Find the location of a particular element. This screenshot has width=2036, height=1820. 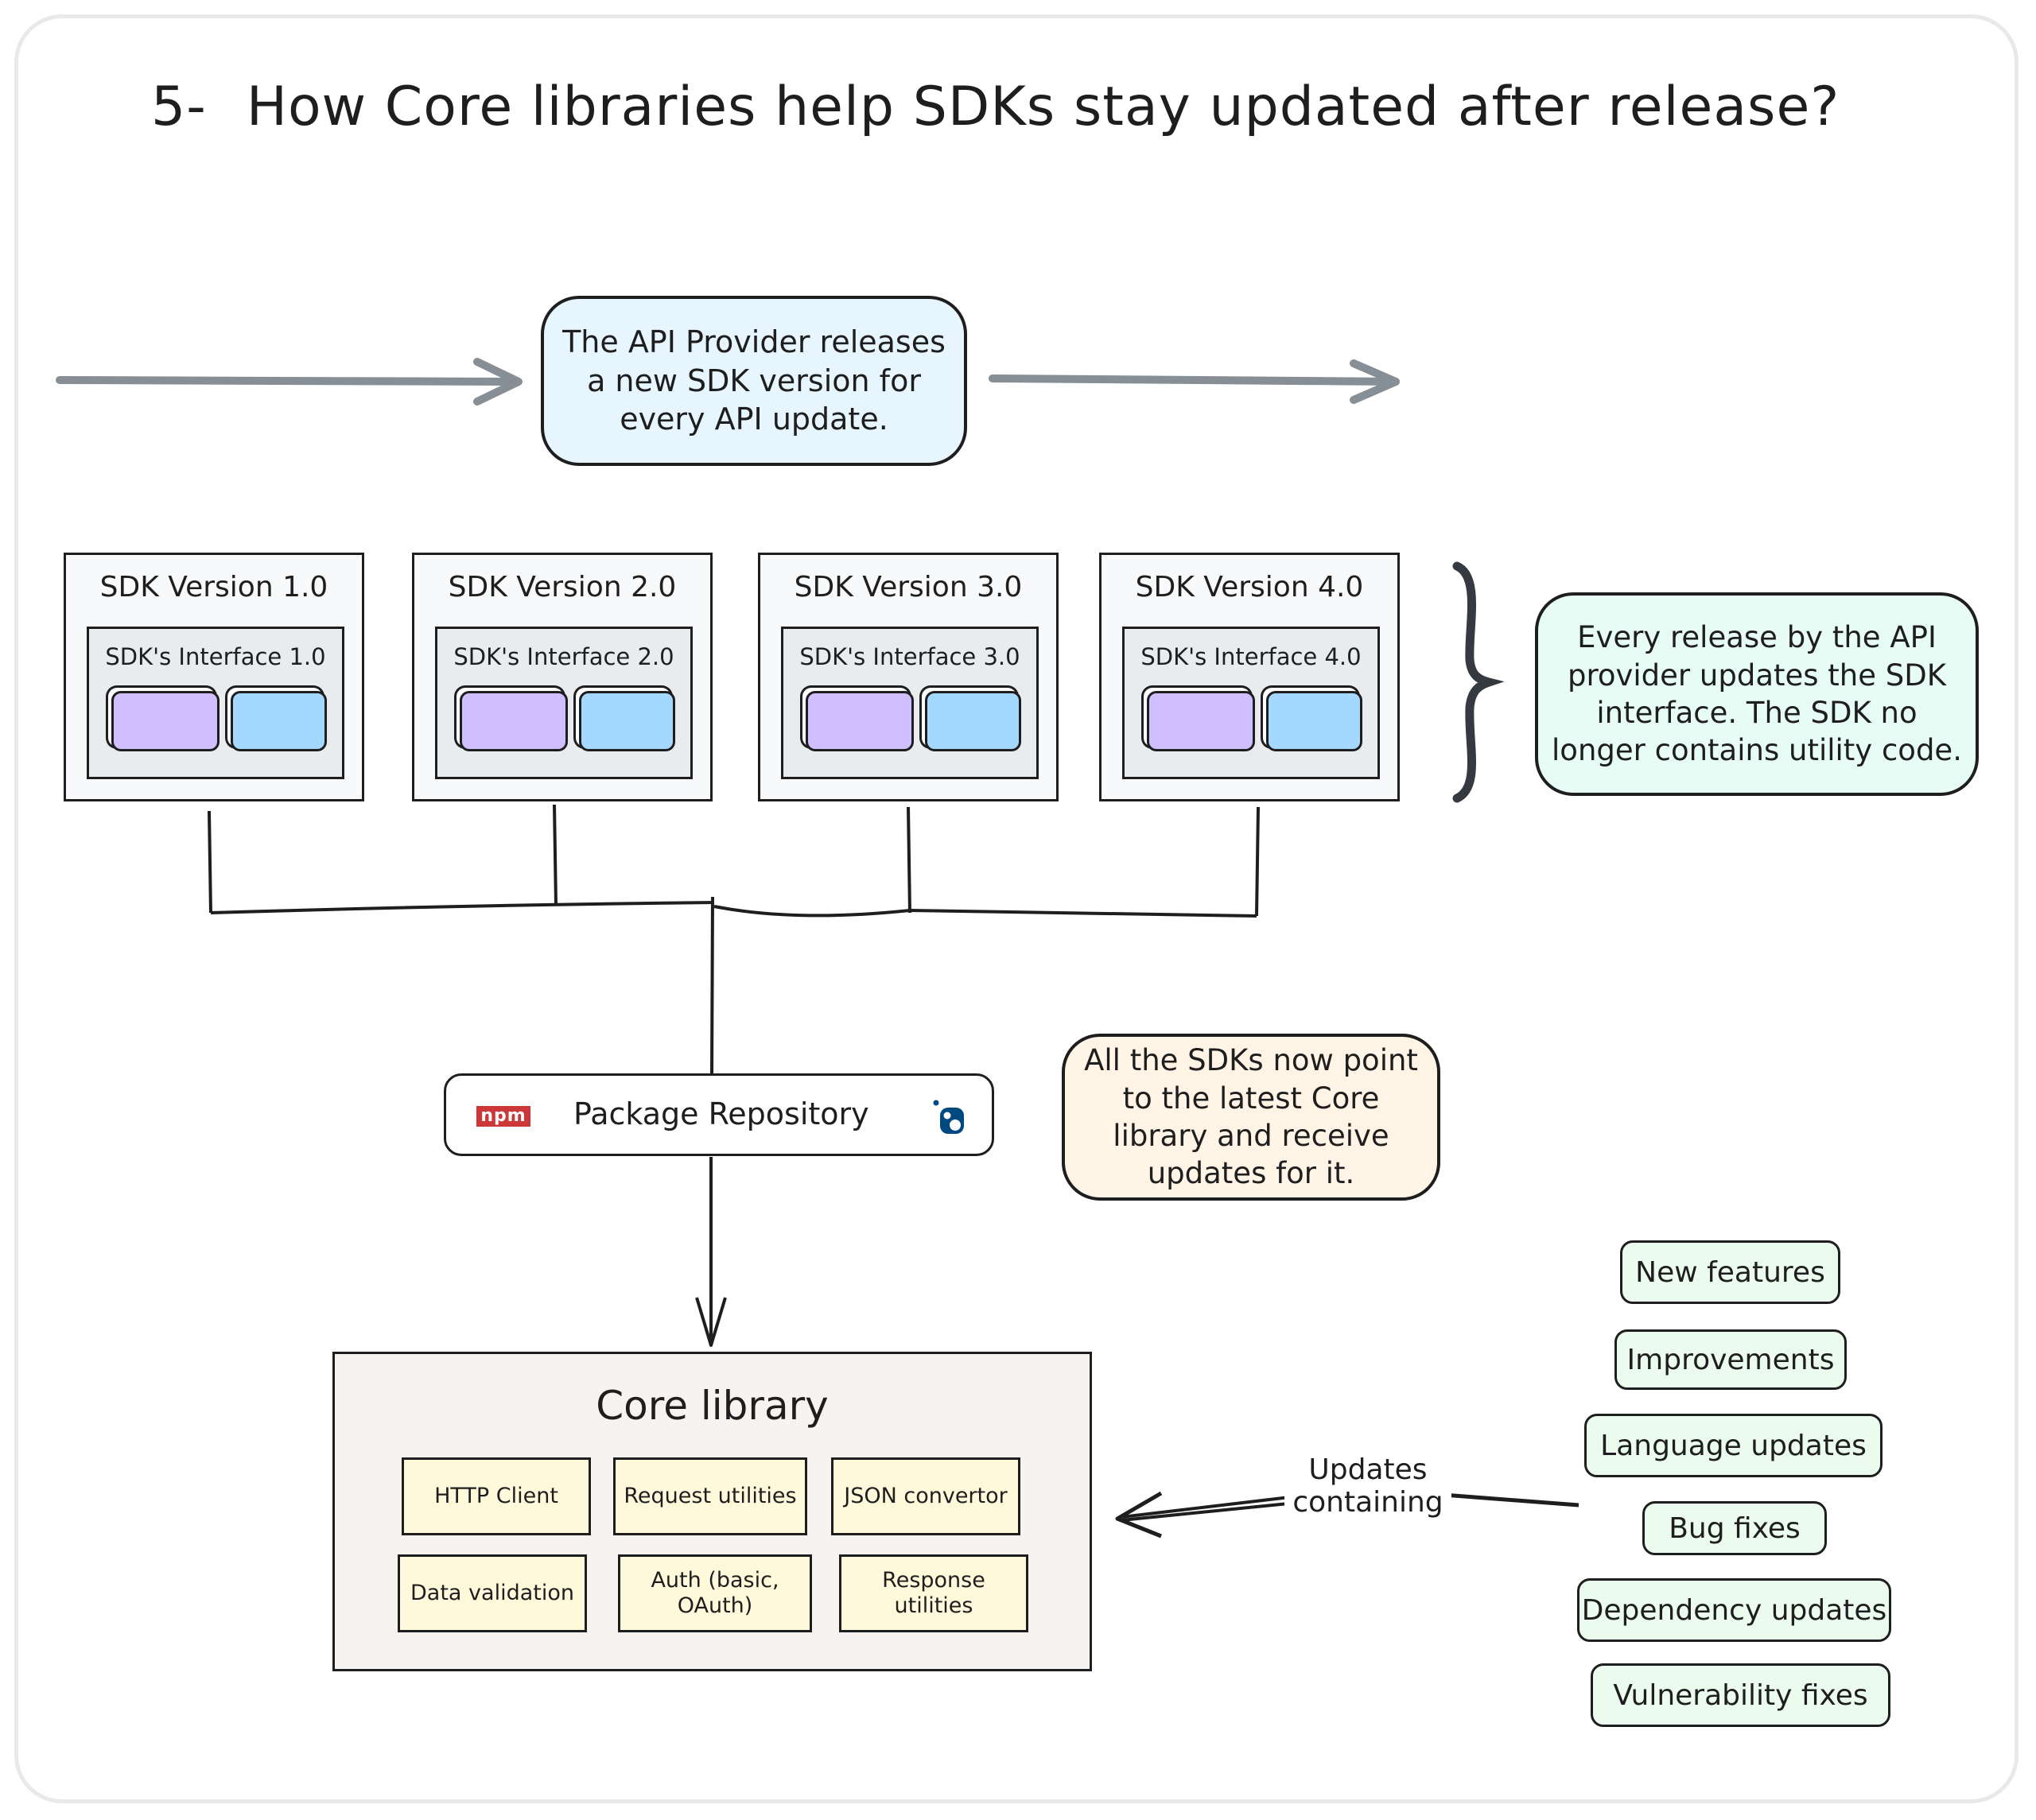

package-repository-label: Package Repository is located at coordinates (721, 1113).